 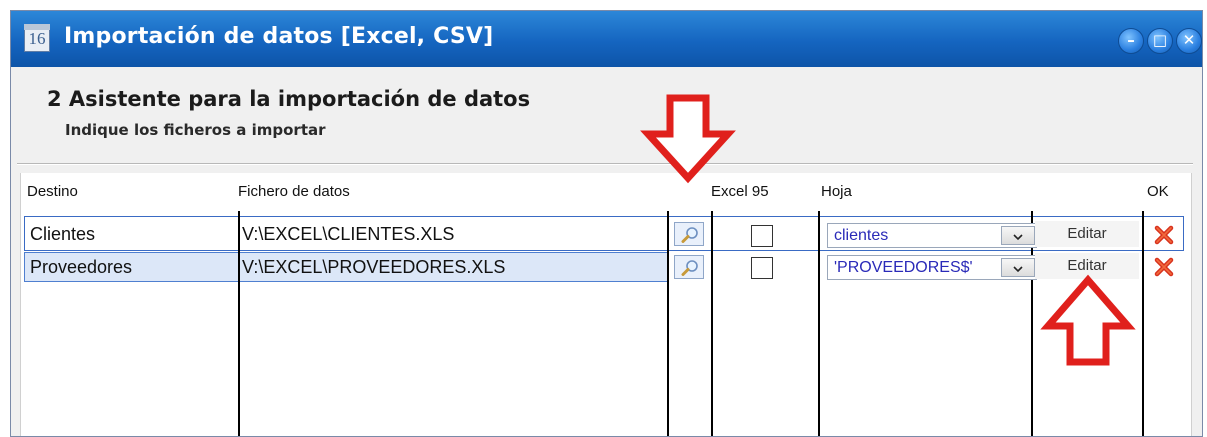 What do you see at coordinates (132, 267) in the screenshot?
I see `cell-destino: Proveedores` at bounding box center [132, 267].